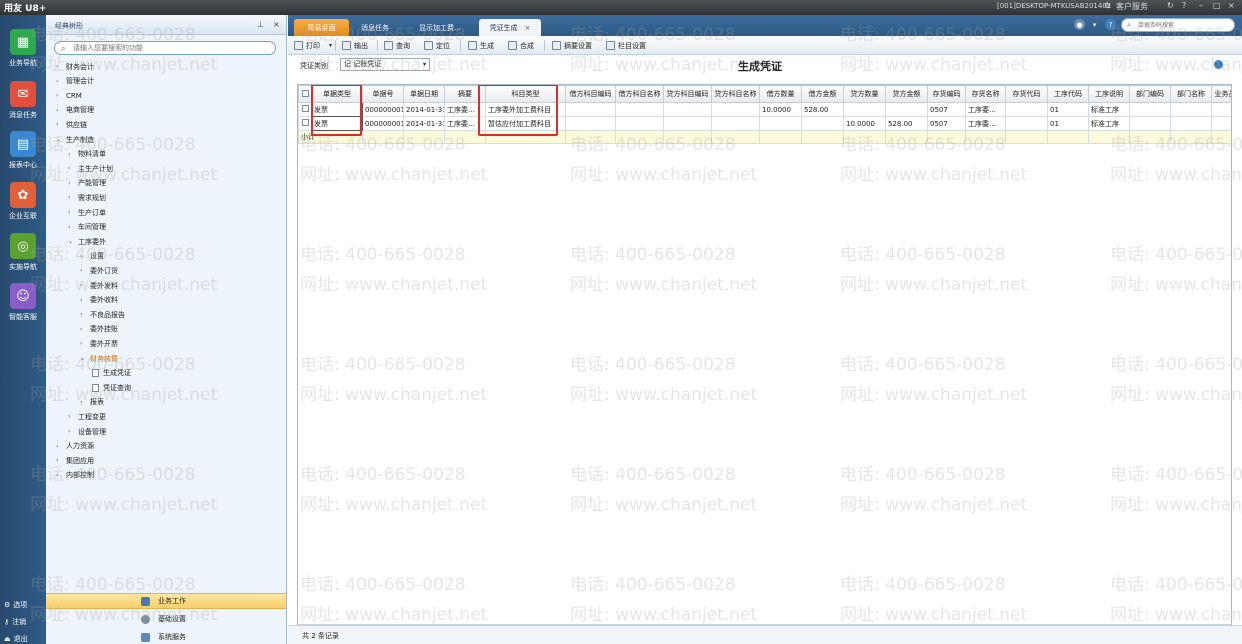  I want to click on tree-node: ⌄ 工序委外, so click(87, 241).